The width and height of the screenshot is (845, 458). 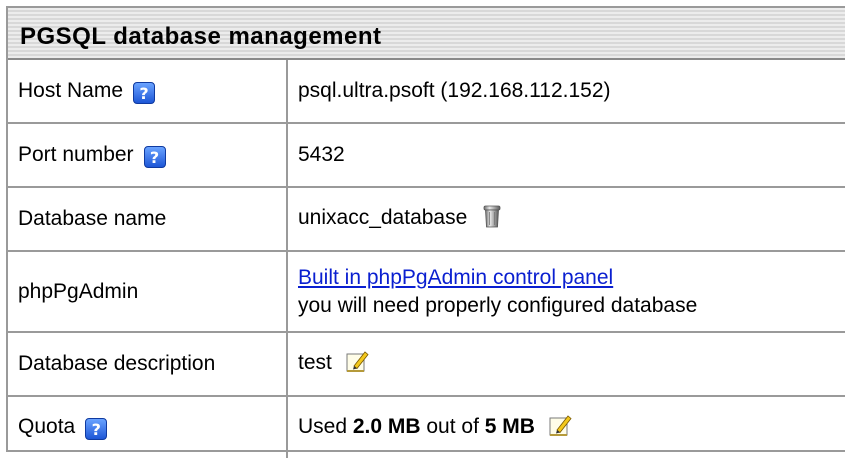 I want to click on database-description-label: Database description, so click(x=117, y=363).